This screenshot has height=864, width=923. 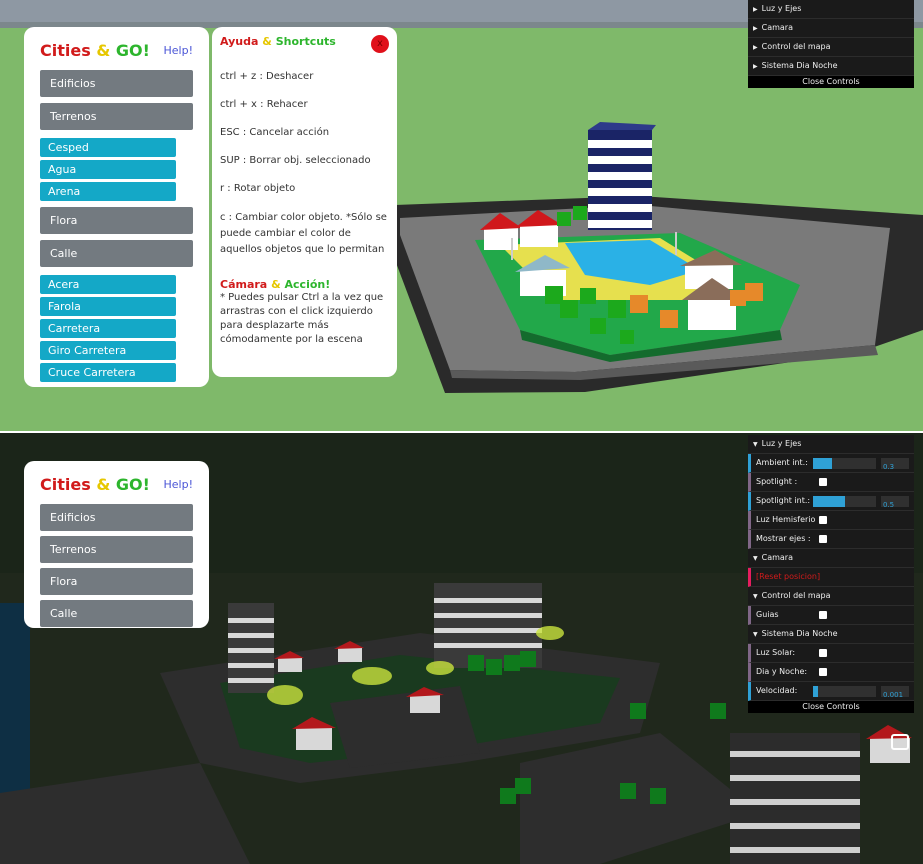 What do you see at coordinates (844, 501) in the screenshot?
I see `spotlight-intensity-slider` at bounding box center [844, 501].